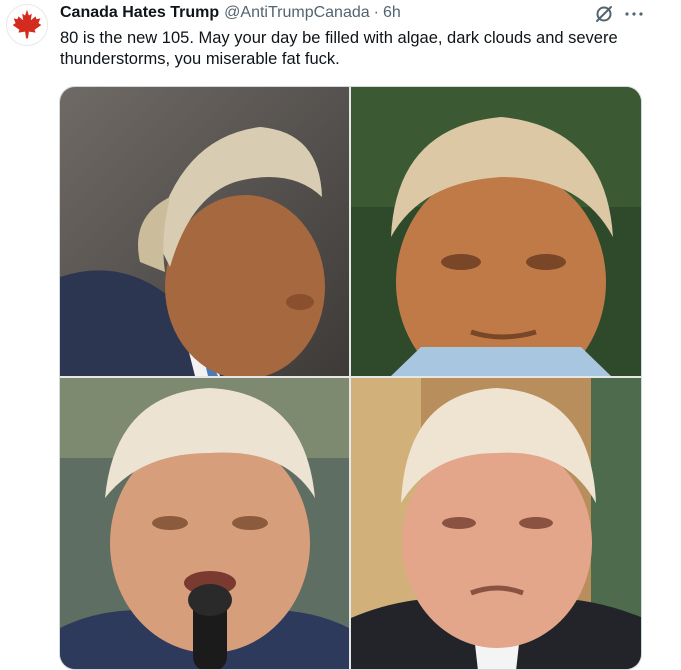 This screenshot has height=670, width=681. I want to click on avatar, so click(27, 25).